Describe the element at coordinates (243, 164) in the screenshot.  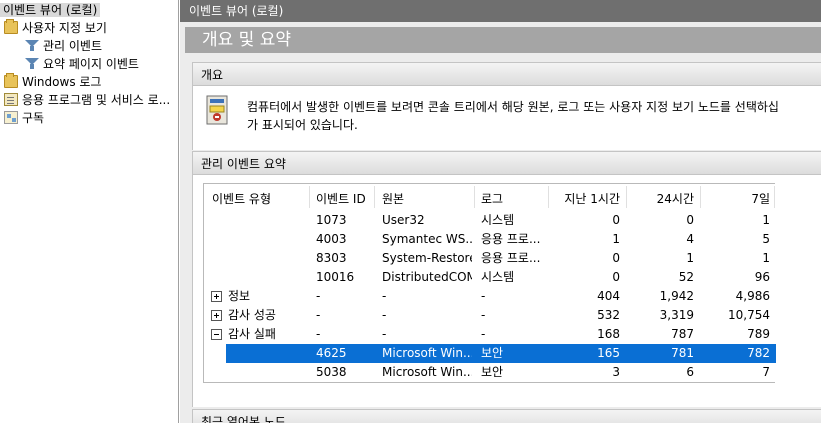
I see `section-title: 관리 이벤트 요약` at that location.